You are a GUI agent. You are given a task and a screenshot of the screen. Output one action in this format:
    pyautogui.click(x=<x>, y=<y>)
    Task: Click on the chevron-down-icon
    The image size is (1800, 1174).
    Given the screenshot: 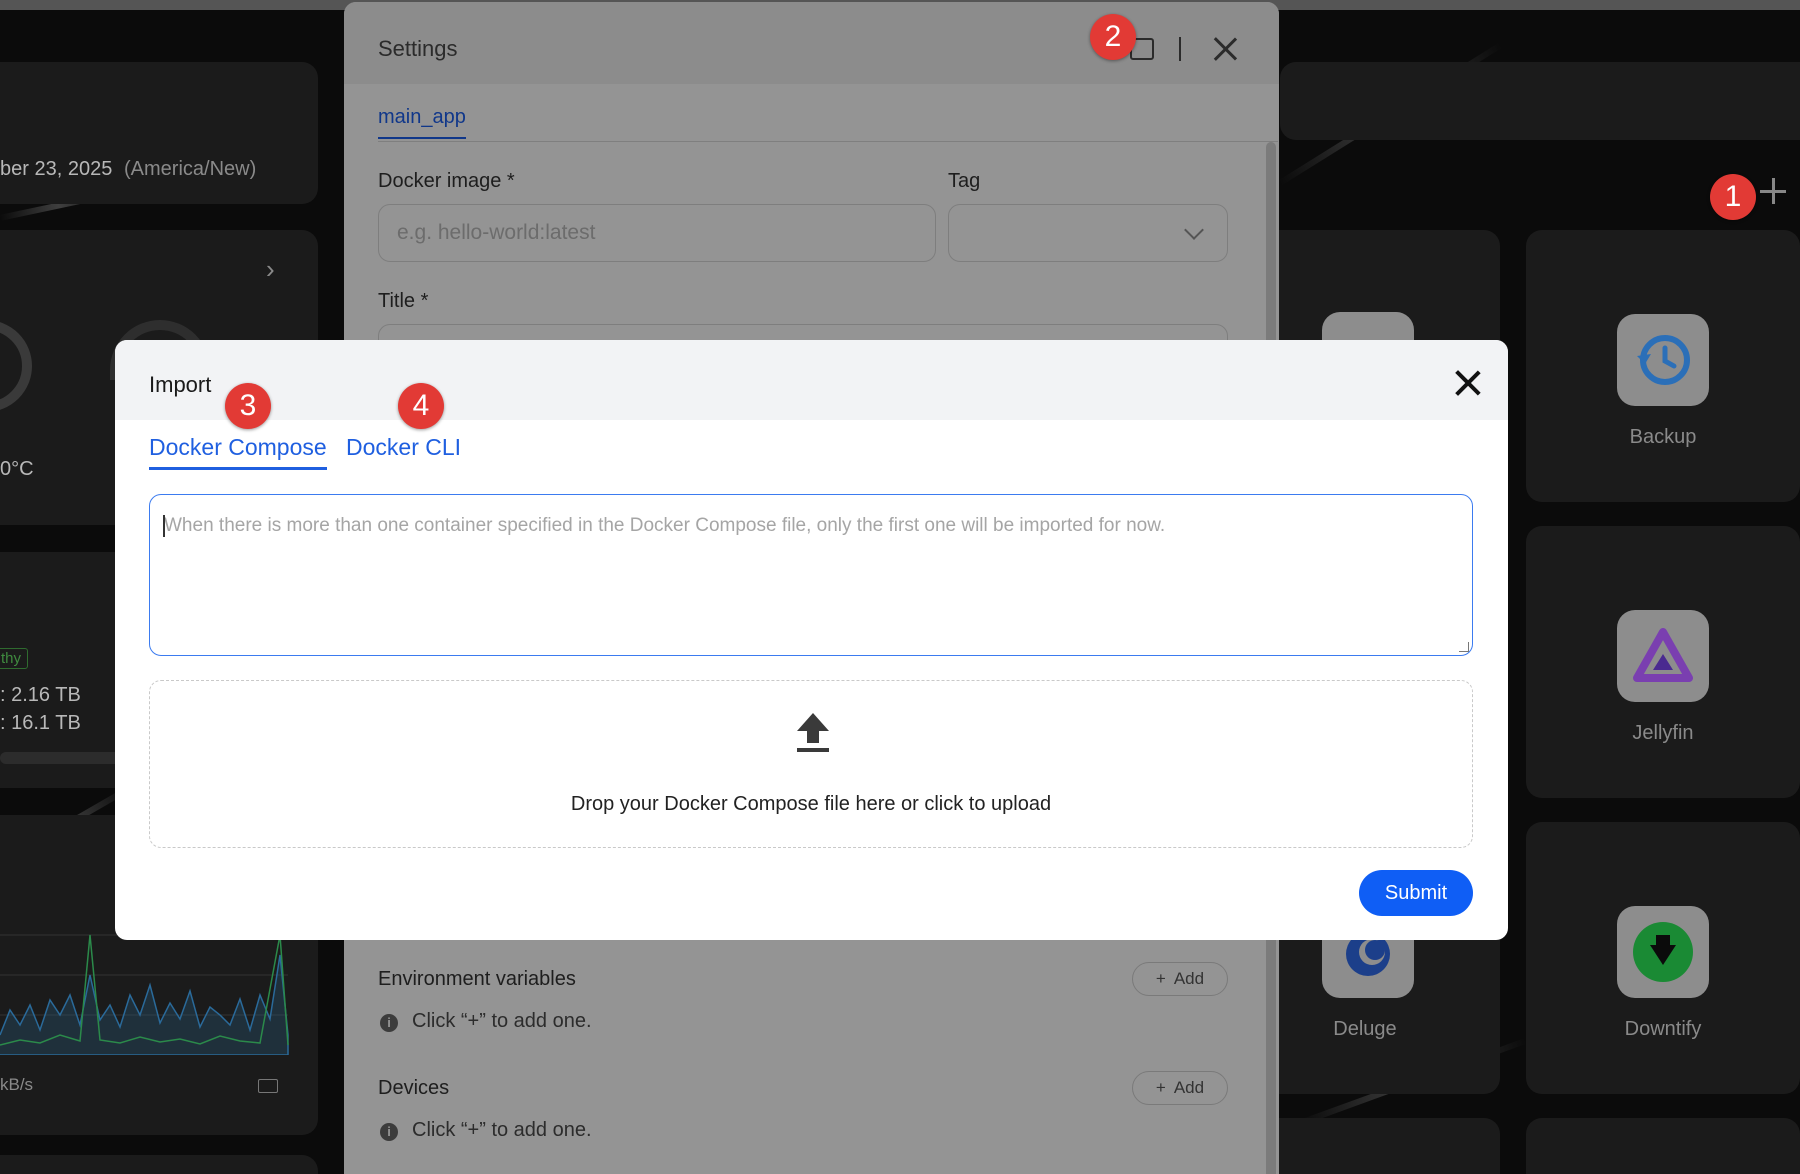 What is the action you would take?
    pyautogui.click(x=1194, y=230)
    